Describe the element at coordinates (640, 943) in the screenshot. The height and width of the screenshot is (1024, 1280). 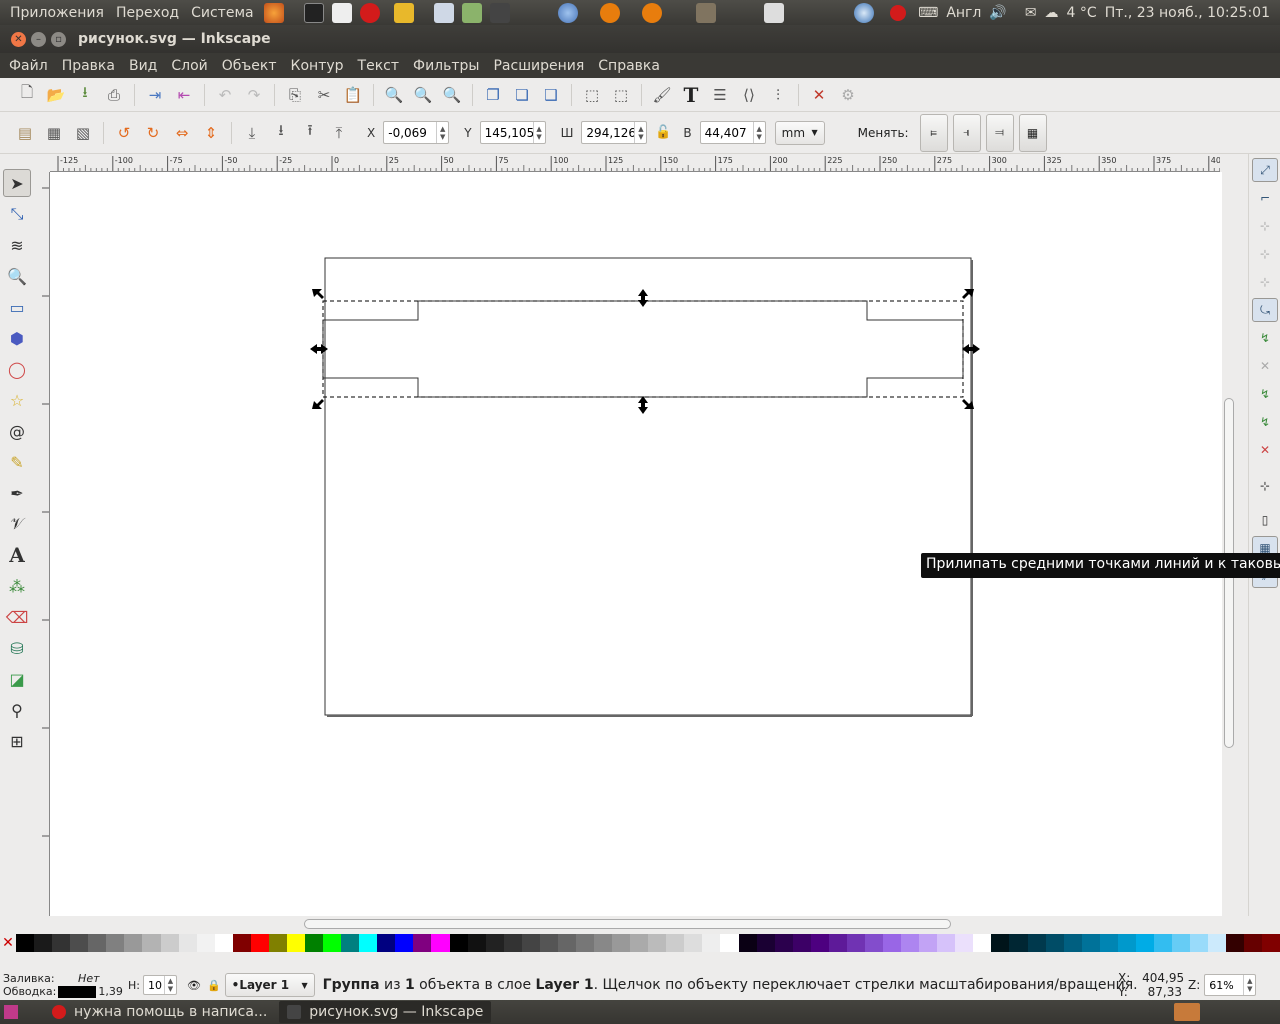
I see `color-palette: ✕` at that location.